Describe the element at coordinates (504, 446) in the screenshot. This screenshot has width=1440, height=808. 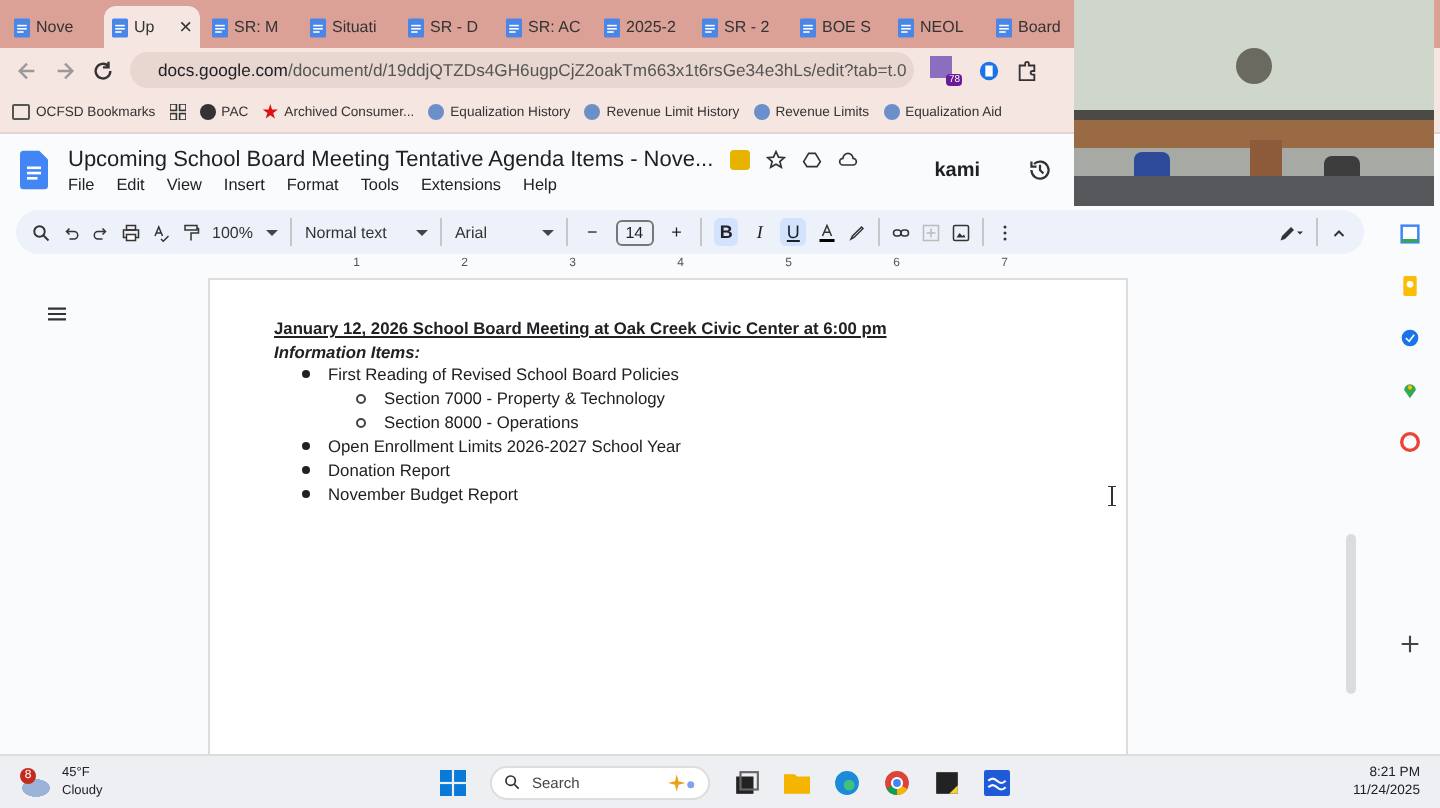
I see `list-item: Open Enrollment Limits 2026-2027 School Year` at that location.